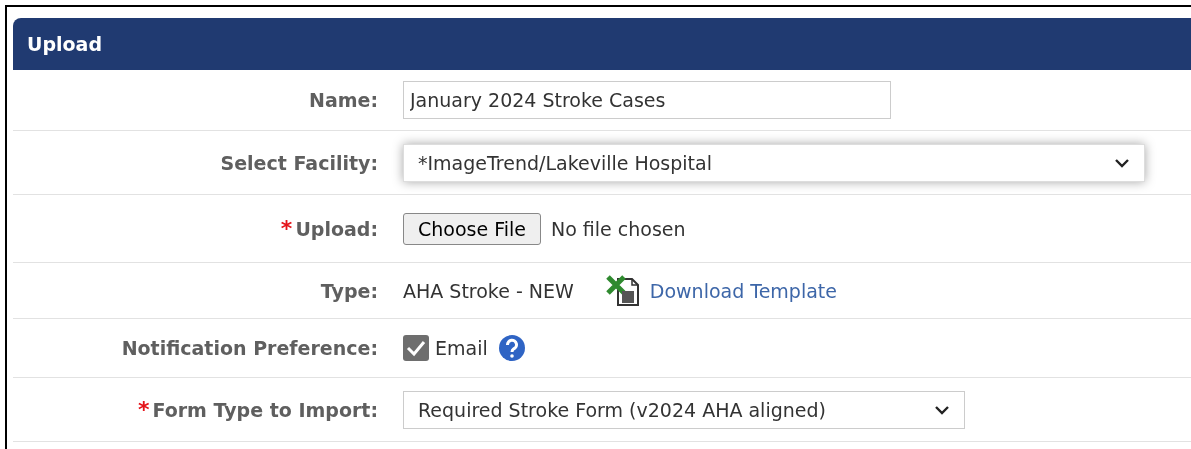 This screenshot has width=1191, height=449. Describe the element at coordinates (511, 348) in the screenshot. I see `help-icon` at that location.